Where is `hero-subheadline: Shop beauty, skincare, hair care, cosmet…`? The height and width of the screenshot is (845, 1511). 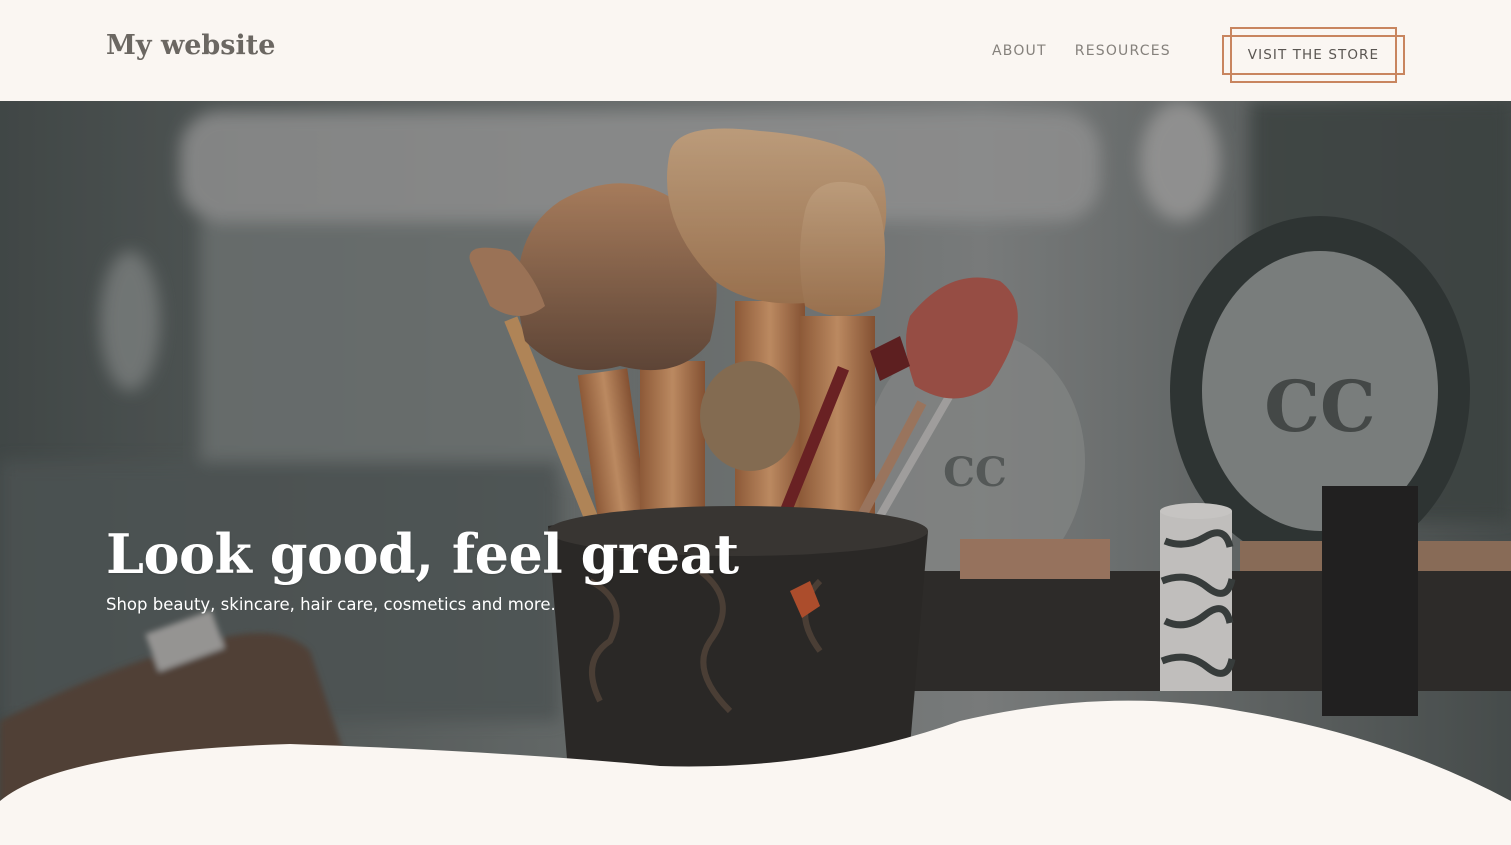
hero-subheadline: Shop beauty, skincare, hair care, cosmet… is located at coordinates (331, 604).